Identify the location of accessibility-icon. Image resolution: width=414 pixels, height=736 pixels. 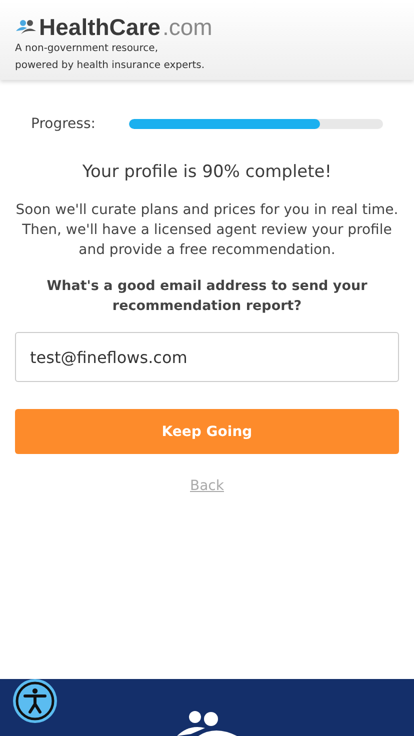
(35, 701).